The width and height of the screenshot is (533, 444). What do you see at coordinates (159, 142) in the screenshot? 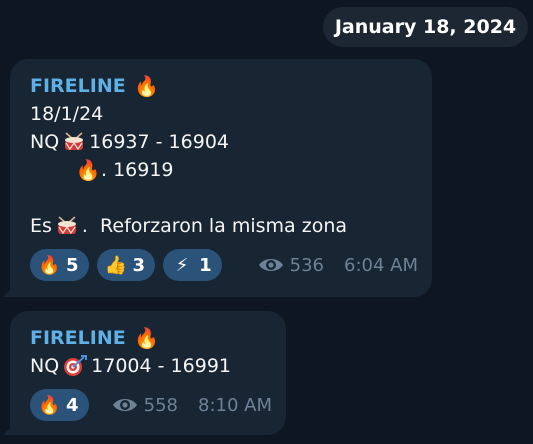
I see `nq-range: 16937 - 16904` at bounding box center [159, 142].